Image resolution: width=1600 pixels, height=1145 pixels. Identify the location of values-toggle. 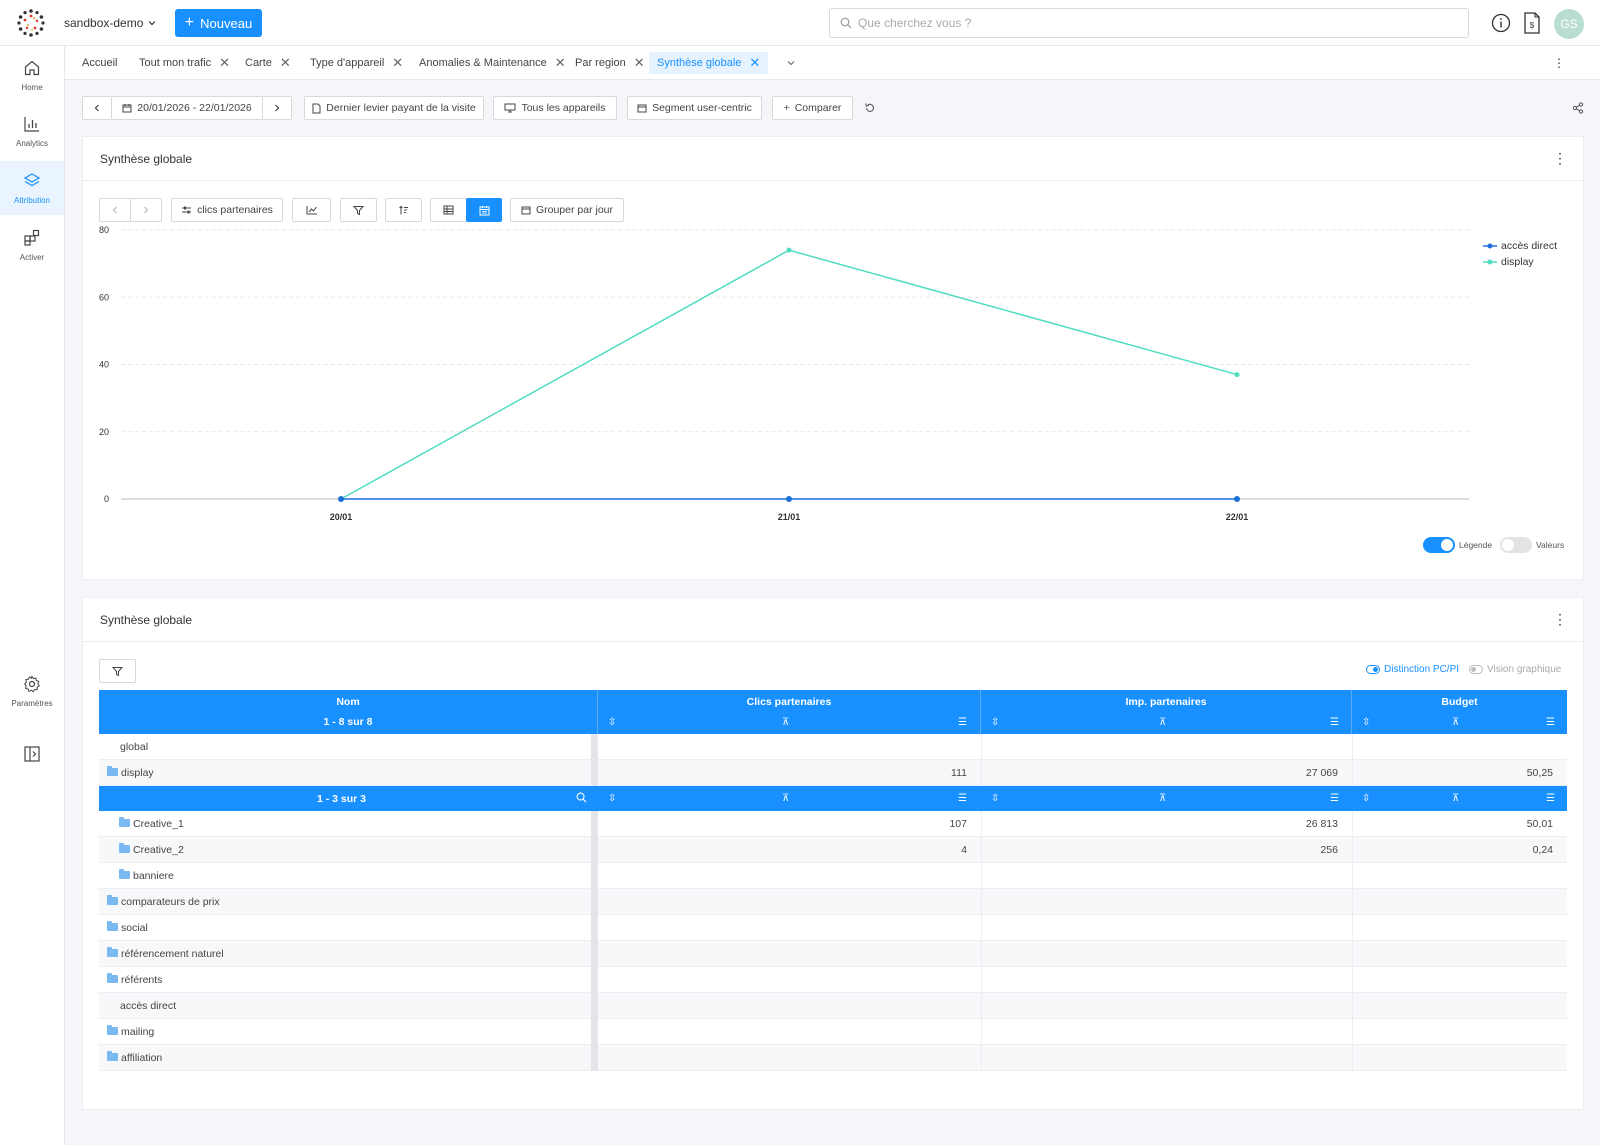
(1516, 545).